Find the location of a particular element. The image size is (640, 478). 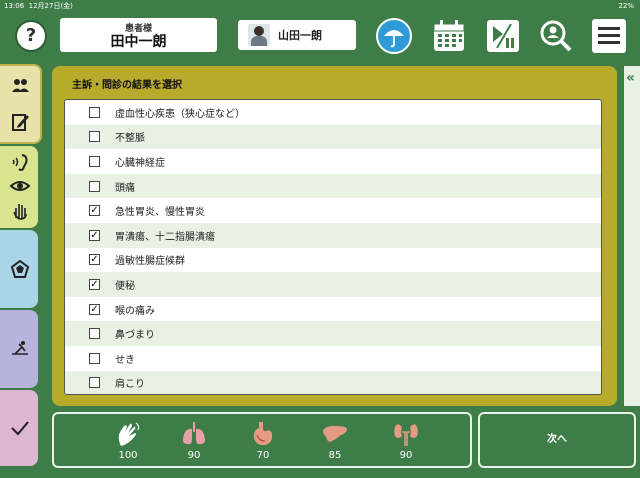

patient-label: 患者様 is located at coordinates (138, 29).